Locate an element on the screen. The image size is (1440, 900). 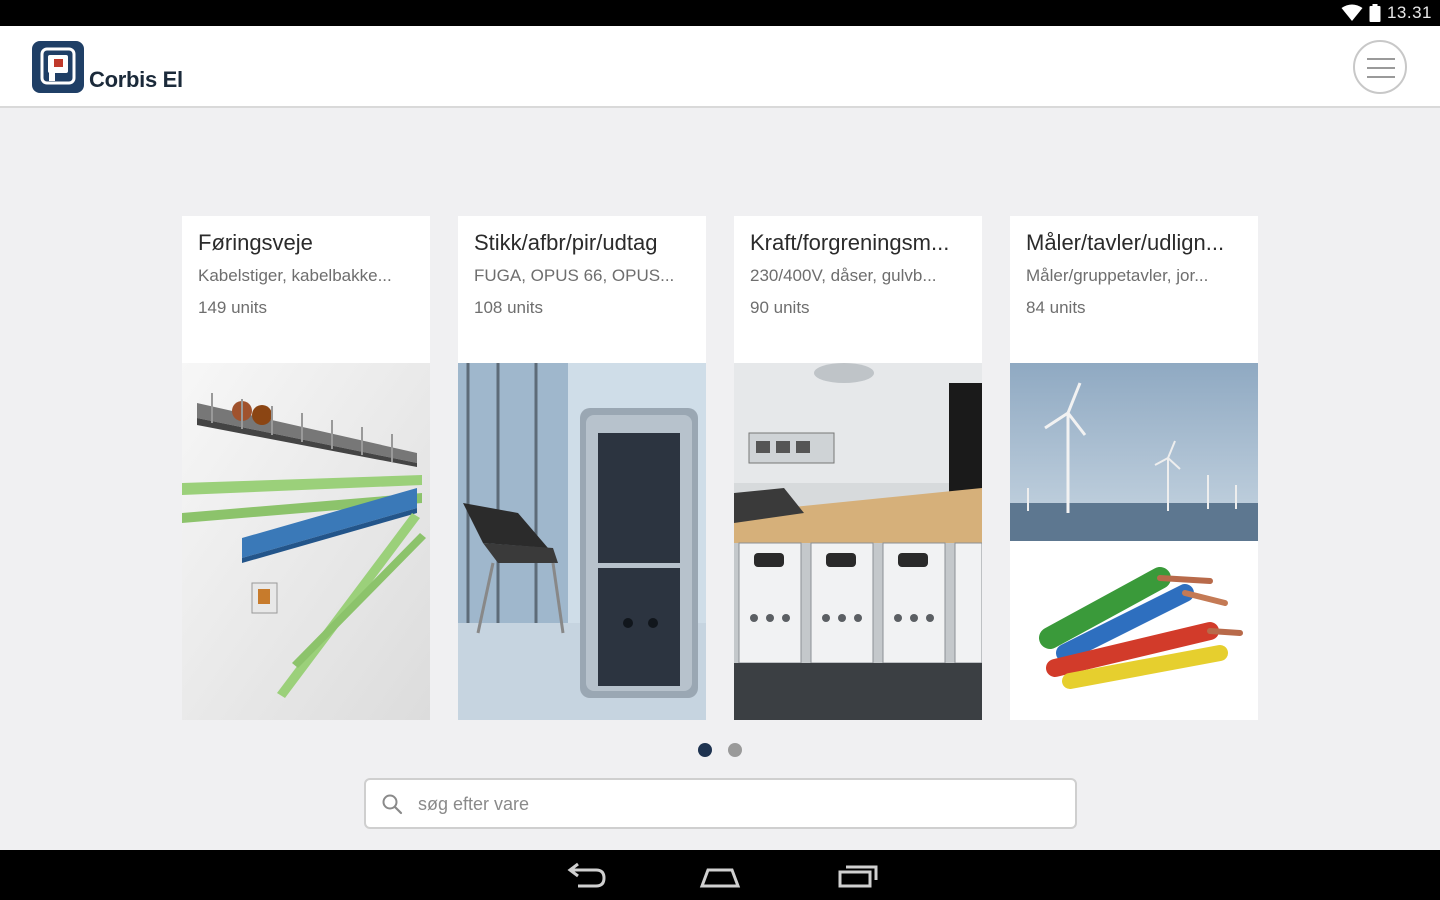
status-icons: 13.31 is located at coordinates (1386, 13).